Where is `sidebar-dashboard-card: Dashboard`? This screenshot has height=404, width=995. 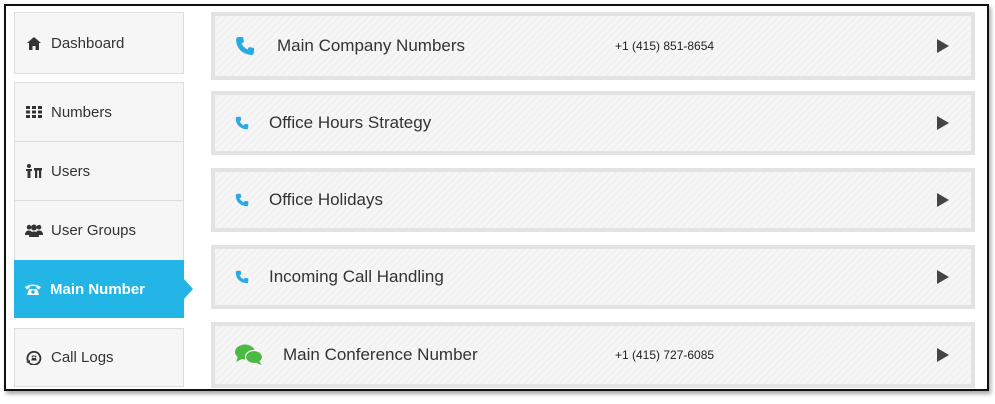
sidebar-dashboard-card: Dashboard is located at coordinates (99, 43).